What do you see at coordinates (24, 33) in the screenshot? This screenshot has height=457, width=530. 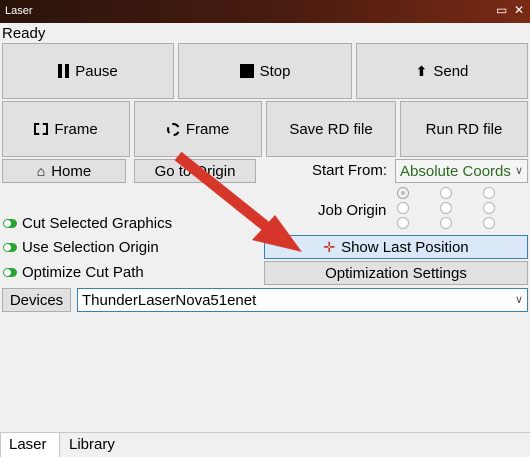 I see `status-text: Ready` at bounding box center [24, 33].